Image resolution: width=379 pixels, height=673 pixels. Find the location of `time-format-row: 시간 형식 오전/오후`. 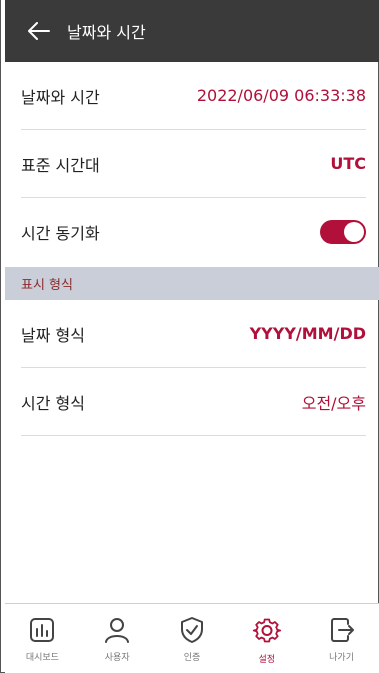

time-format-row: 시간 형식 오전/오후 is located at coordinates (193, 402).